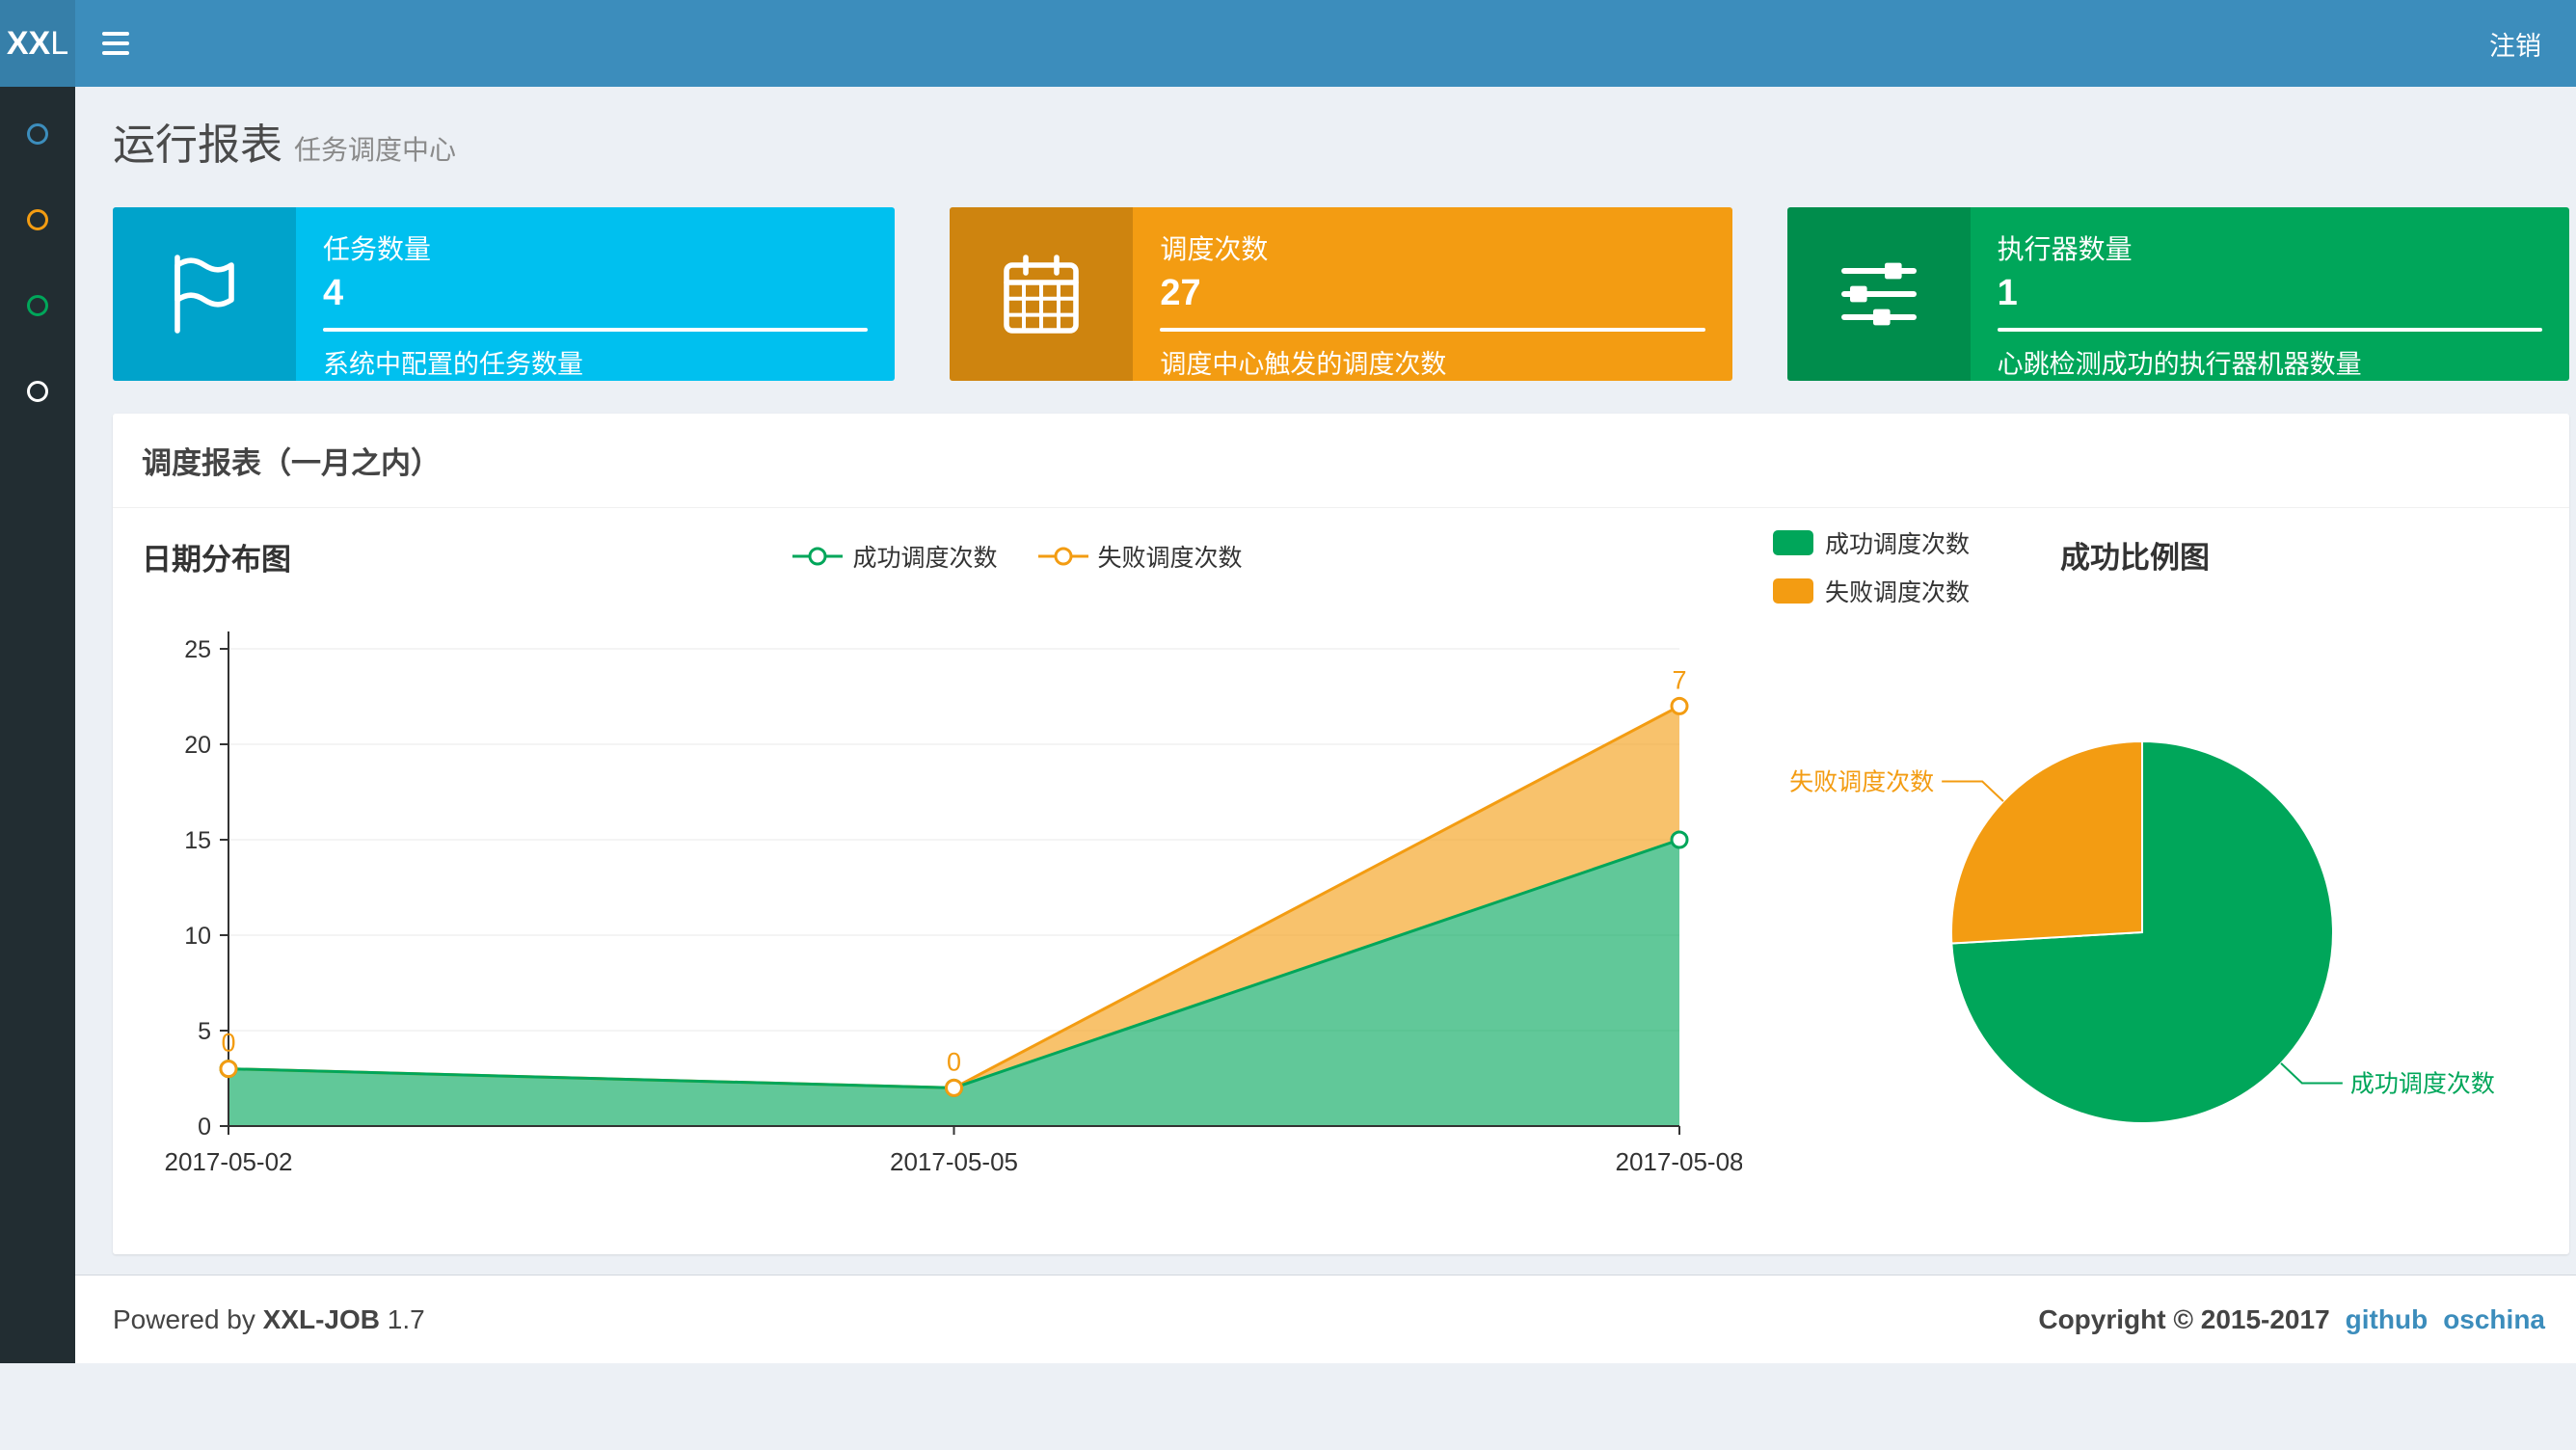 The width and height of the screenshot is (2576, 1450). I want to click on svg-text: 10, so click(198, 936).